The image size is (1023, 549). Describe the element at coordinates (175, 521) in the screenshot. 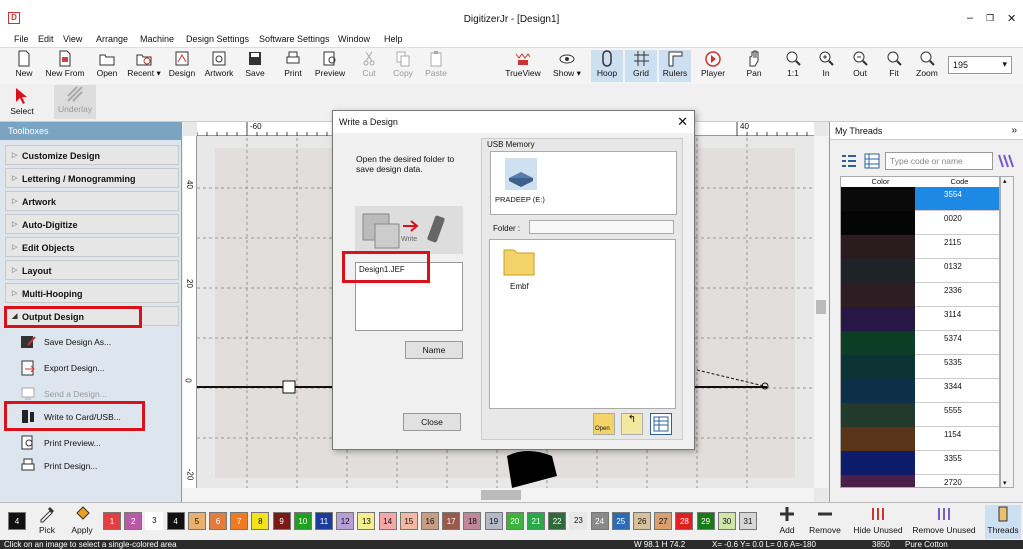

I see `palette-swatch: 4` at that location.